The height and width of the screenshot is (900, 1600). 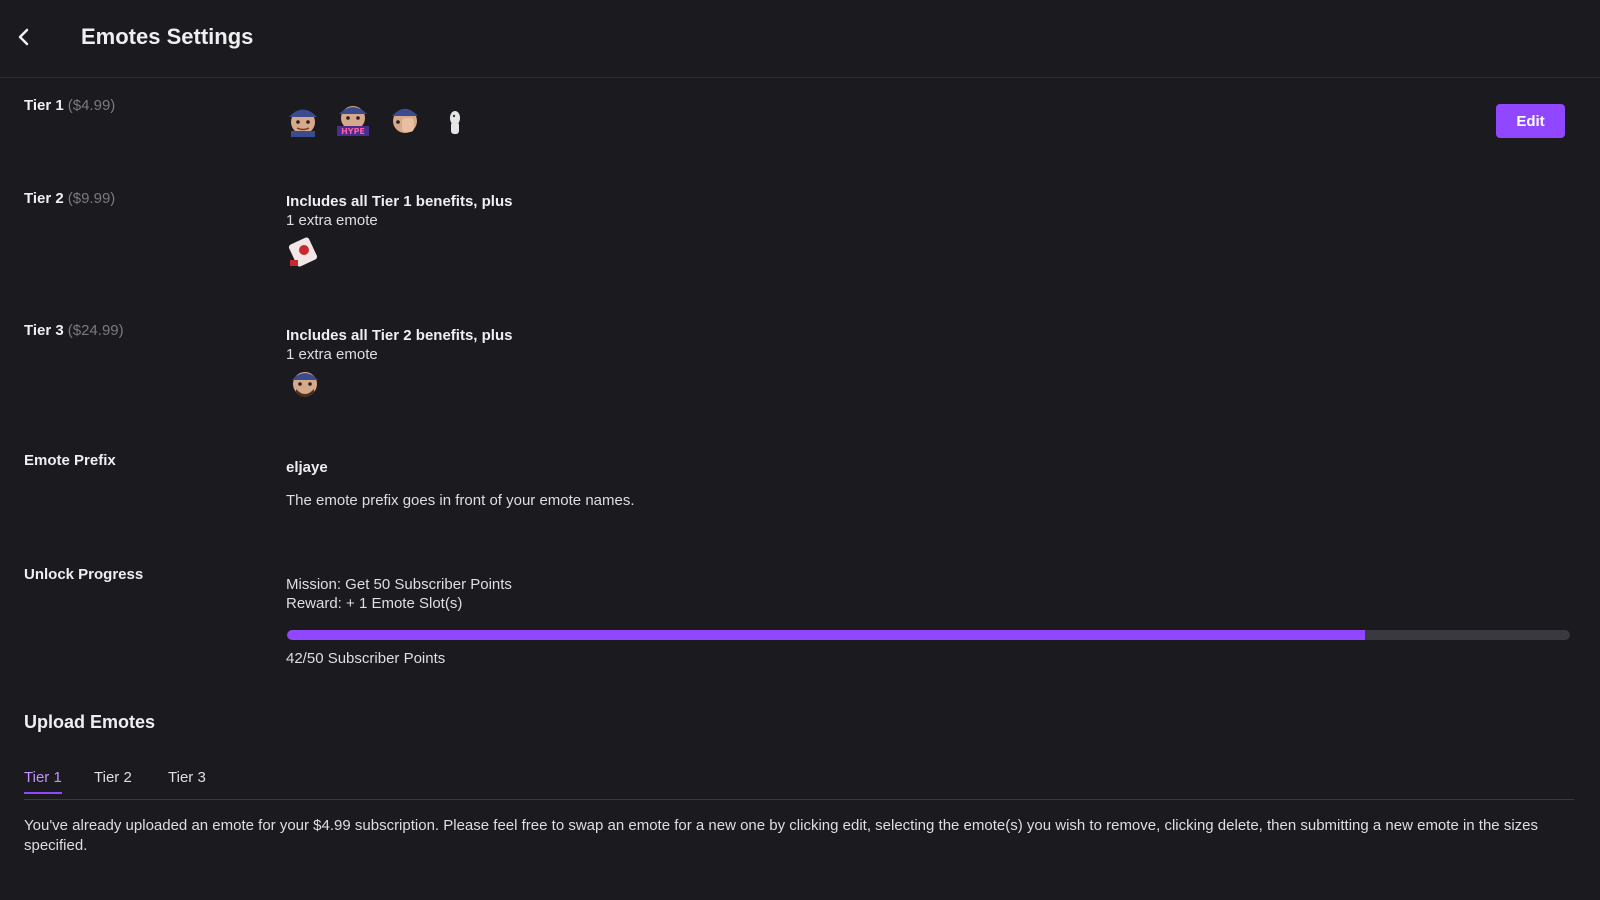 What do you see at coordinates (399, 201) in the screenshot?
I see `tier-2-benefit-heading: Includes all Tier 1 benefits, plus` at bounding box center [399, 201].